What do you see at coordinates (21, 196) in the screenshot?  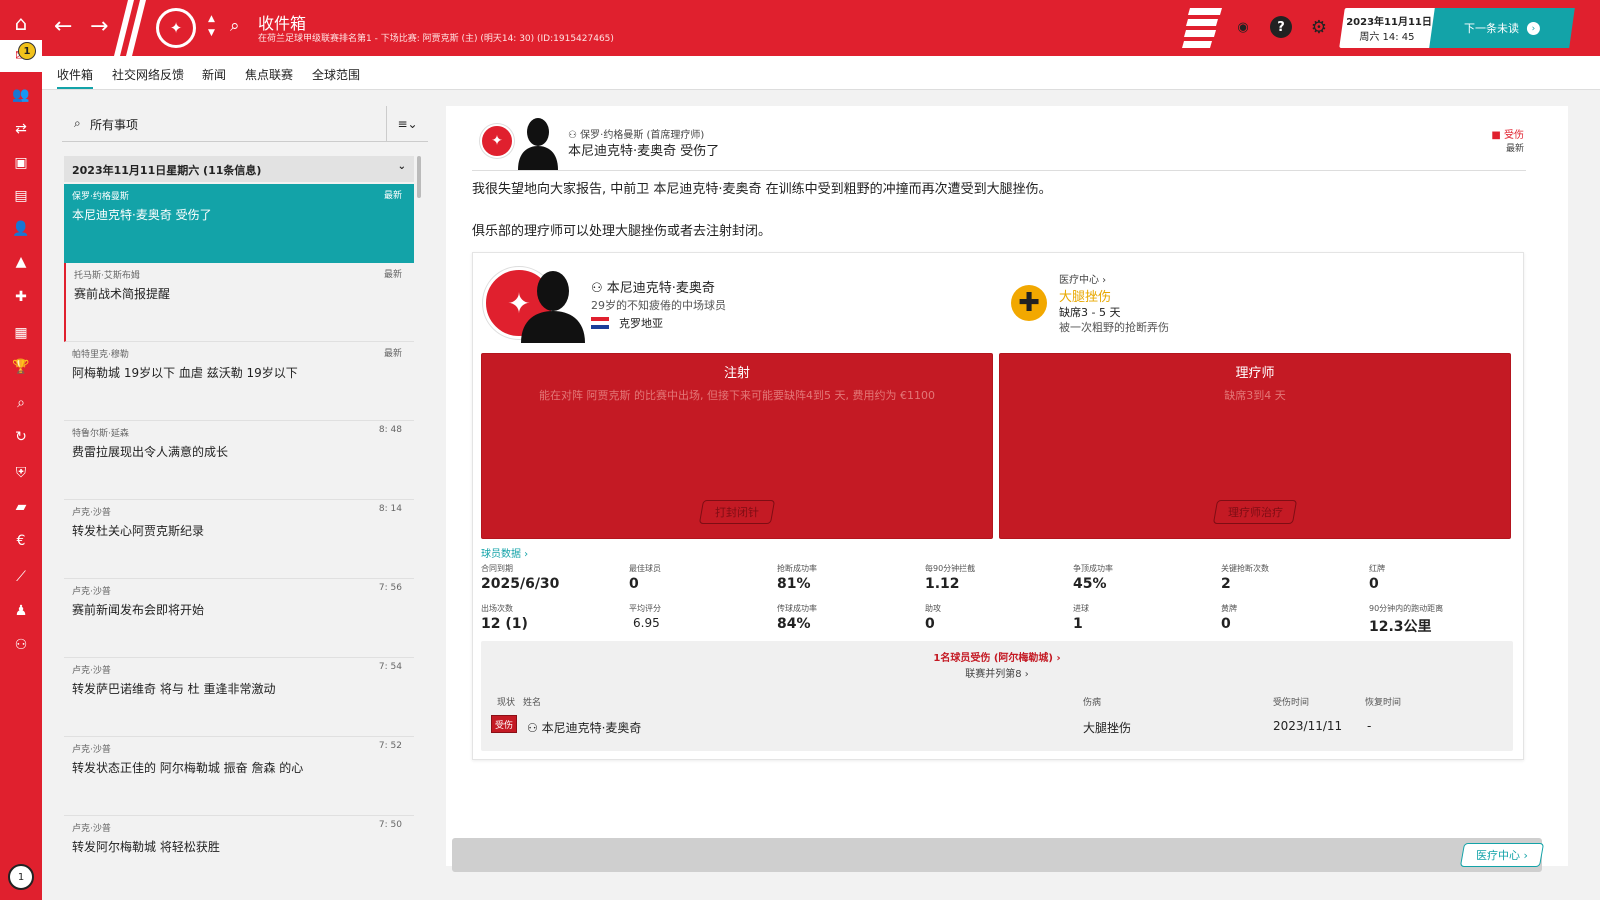 I see `reports-icon: ▤` at bounding box center [21, 196].